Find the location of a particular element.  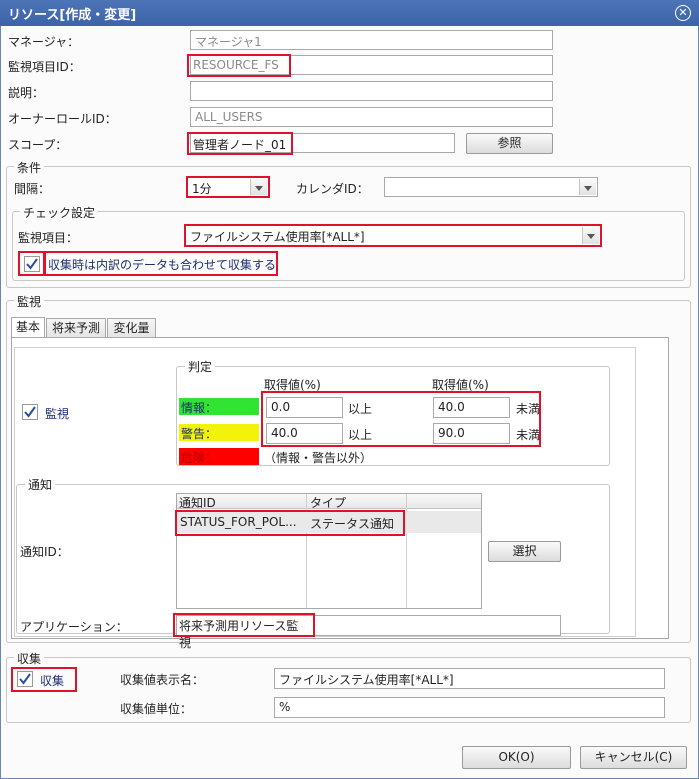

scope-label: スコープ： is located at coordinates (38, 145).